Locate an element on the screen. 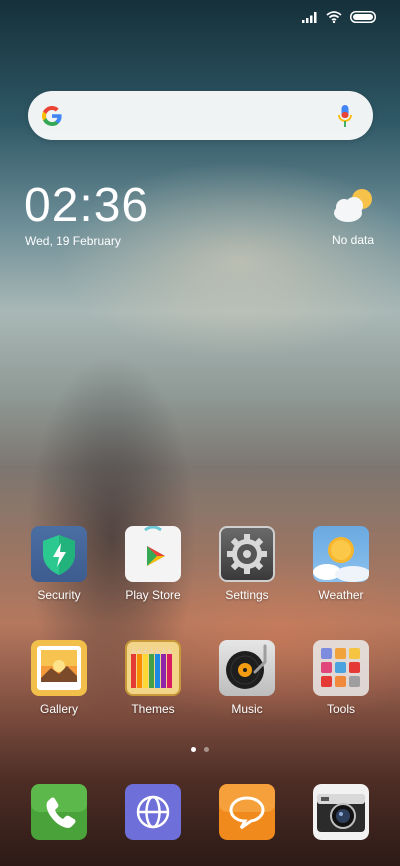 The height and width of the screenshot is (866, 400). security-shield-icon is located at coordinates (59, 554).